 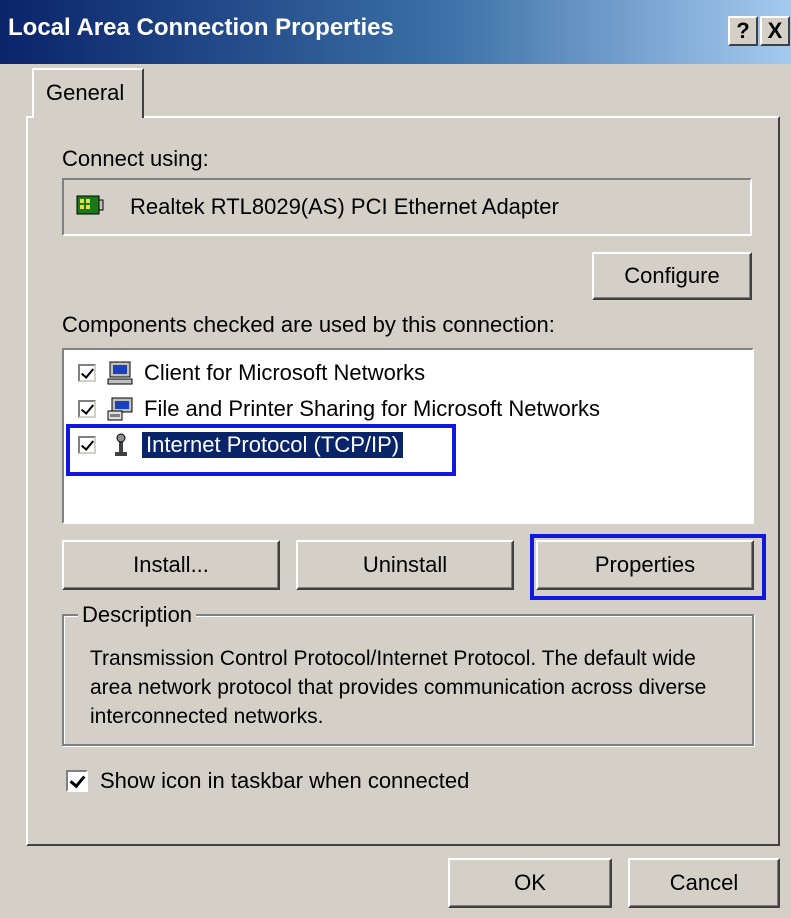 I want to click on close-button: X, so click(x=775, y=31).